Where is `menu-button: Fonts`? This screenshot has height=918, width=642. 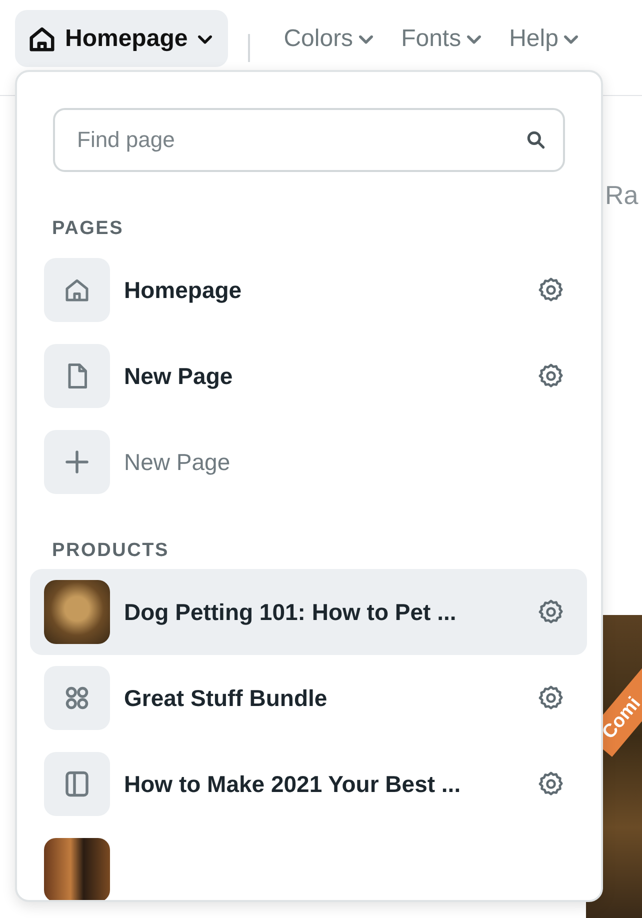 menu-button: Fonts is located at coordinates (439, 38).